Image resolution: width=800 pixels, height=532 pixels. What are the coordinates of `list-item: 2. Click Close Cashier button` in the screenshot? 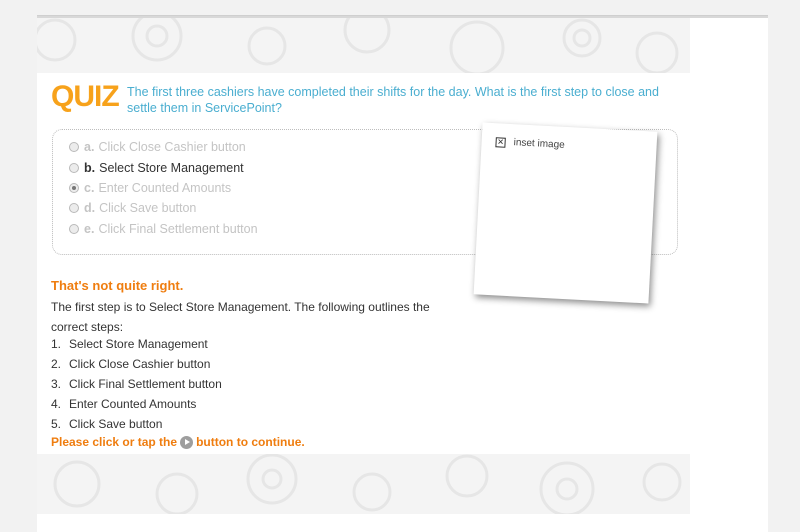 It's located at (136, 364).